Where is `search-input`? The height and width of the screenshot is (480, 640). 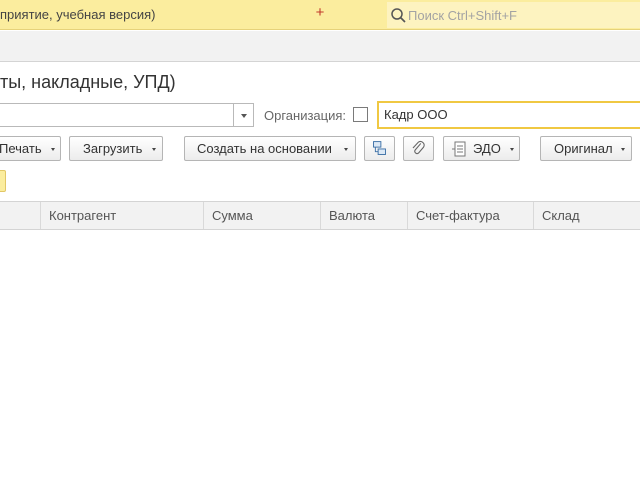 search-input is located at coordinates (520, 15).